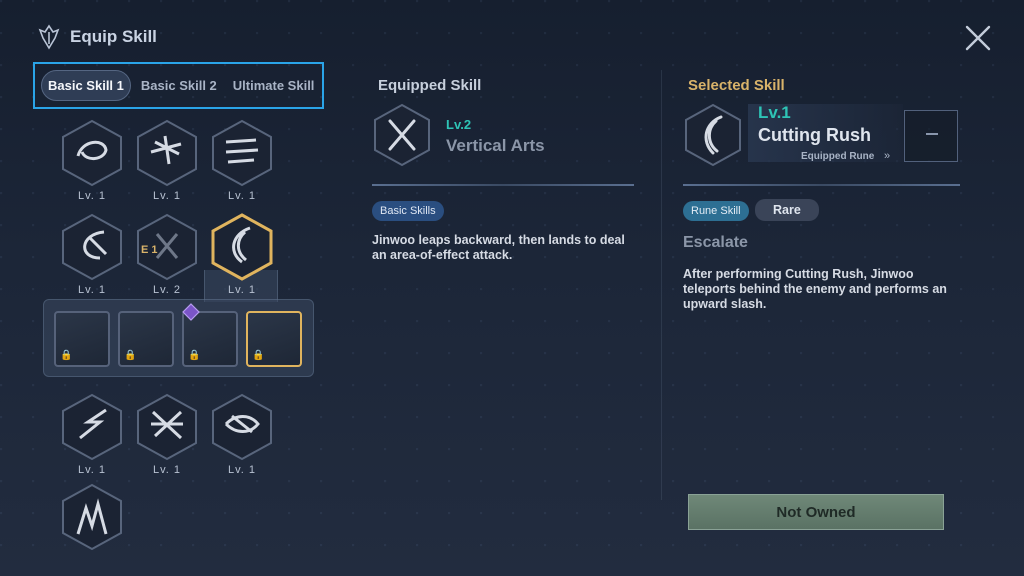 The width and height of the screenshot is (1024, 576). Describe the element at coordinates (887, 156) in the screenshot. I see `chevron-right-icon: »` at that location.